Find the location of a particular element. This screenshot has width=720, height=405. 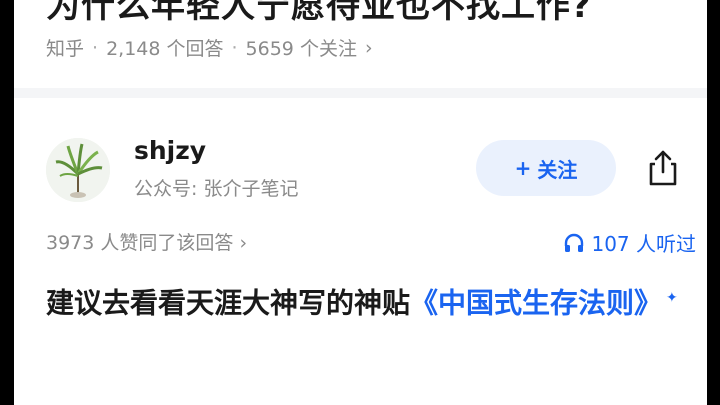

listen-count: 107 人听过 is located at coordinates (629, 242).